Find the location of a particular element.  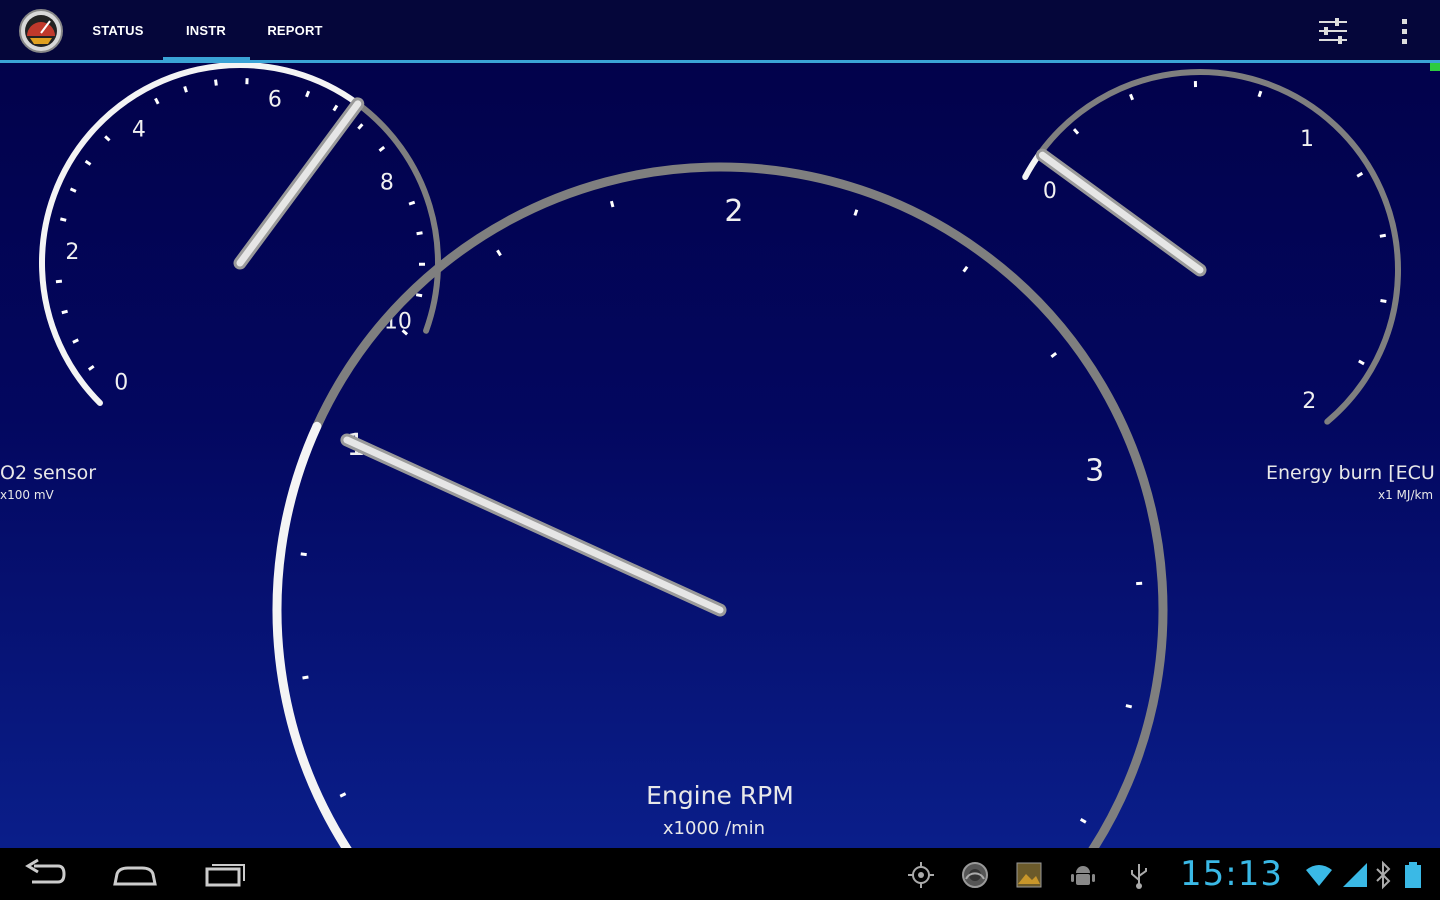

obd-app-icon is located at coordinates (975, 875).